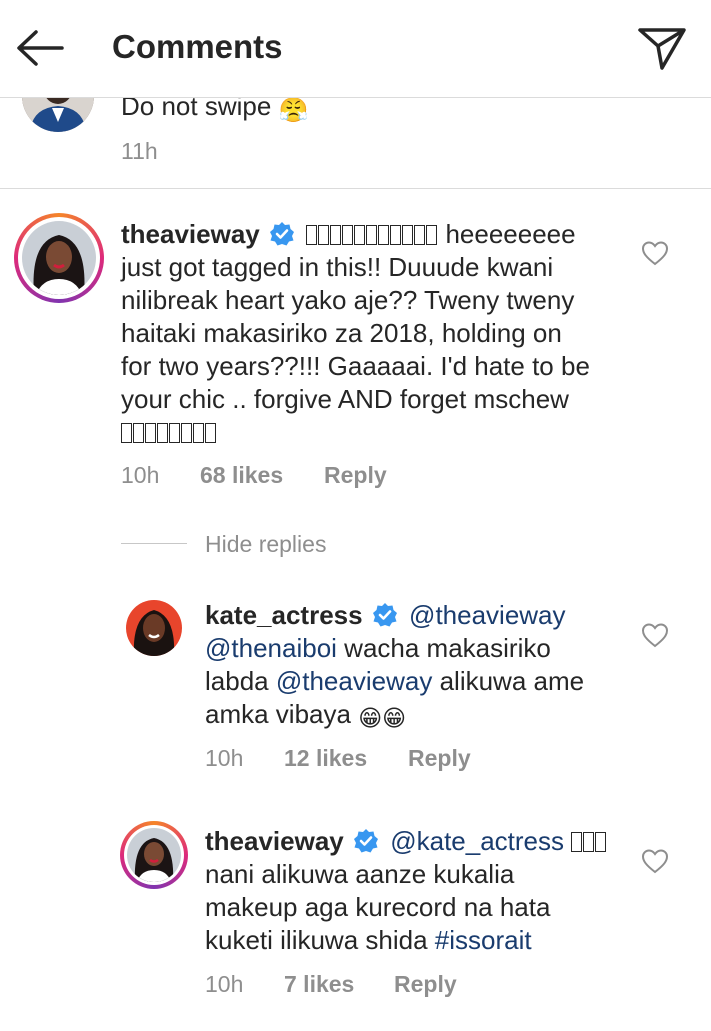 The image size is (711, 1031). I want to click on likes-count: 68 likes, so click(241, 475).